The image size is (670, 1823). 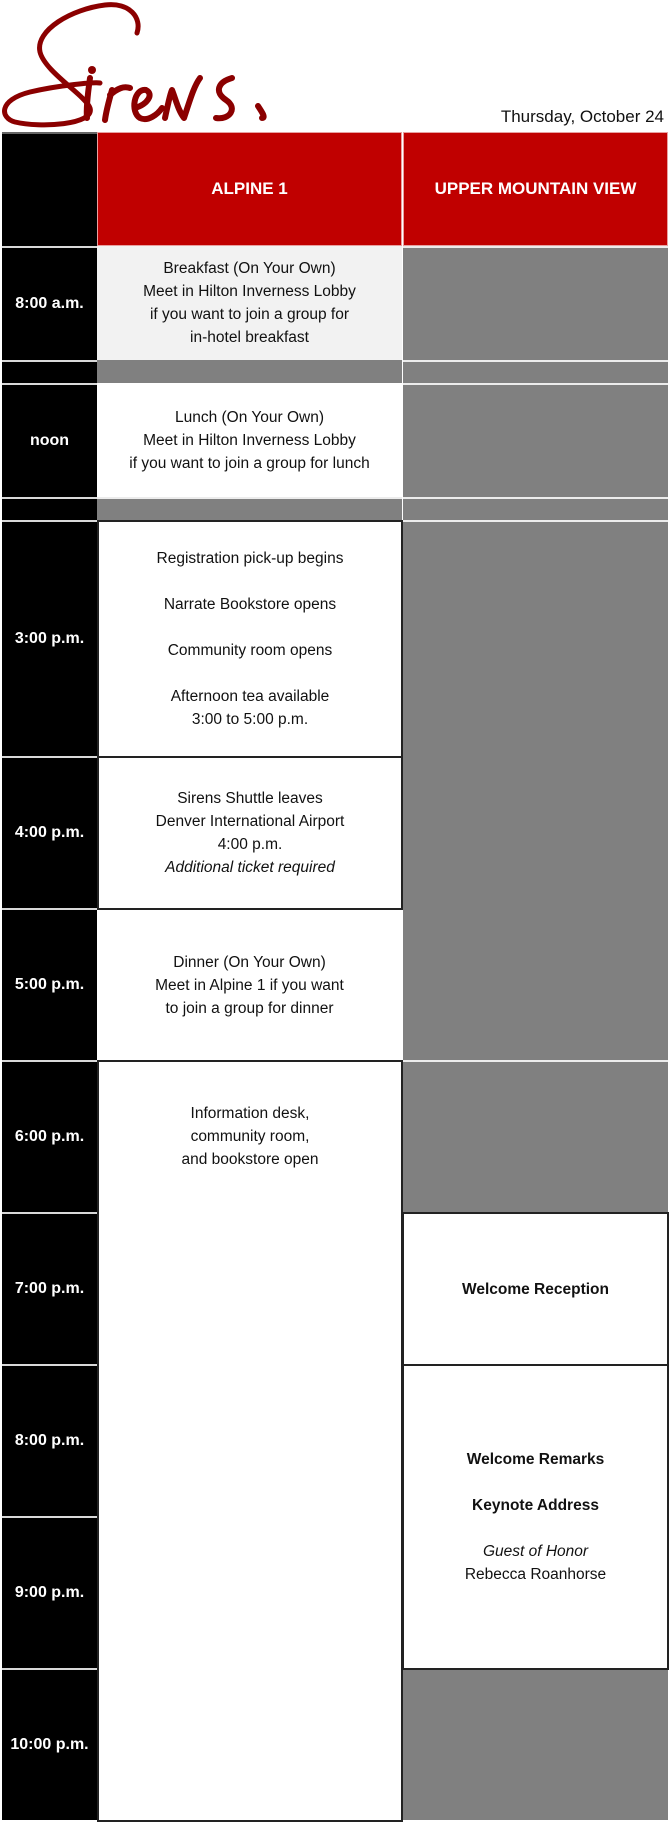 I want to click on logo-n, so click(x=182, y=98).